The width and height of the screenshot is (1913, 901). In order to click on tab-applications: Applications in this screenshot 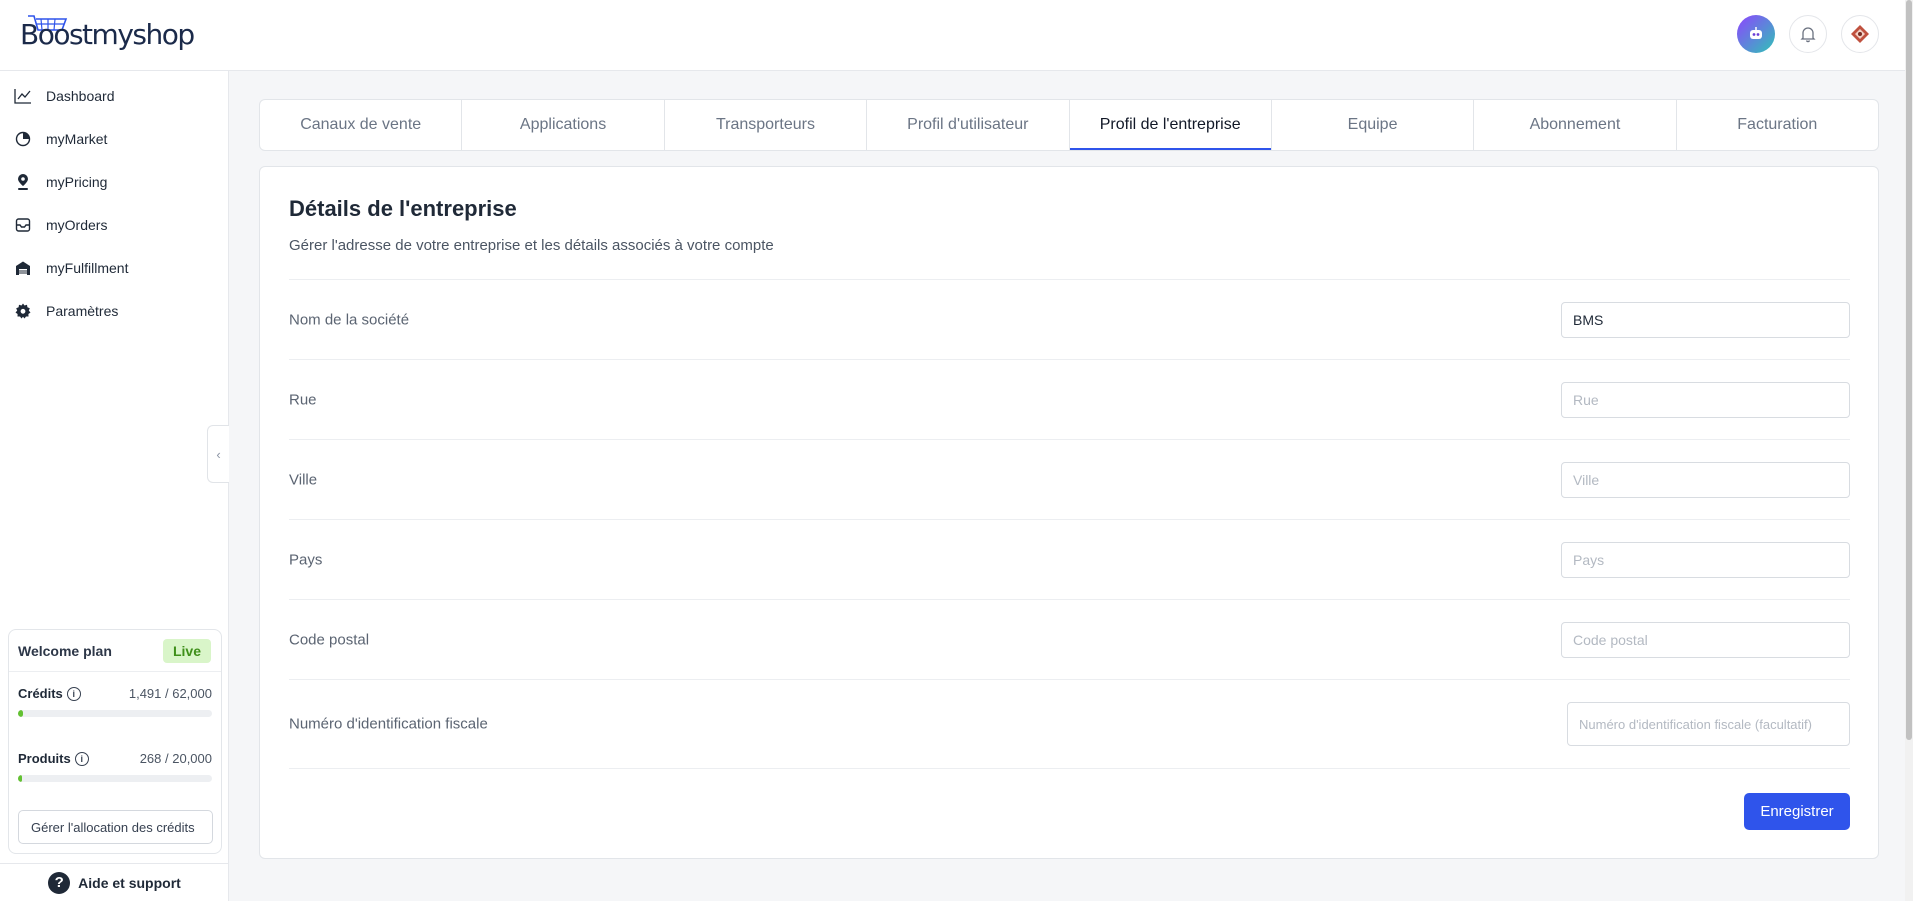, I will do `click(563, 125)`.